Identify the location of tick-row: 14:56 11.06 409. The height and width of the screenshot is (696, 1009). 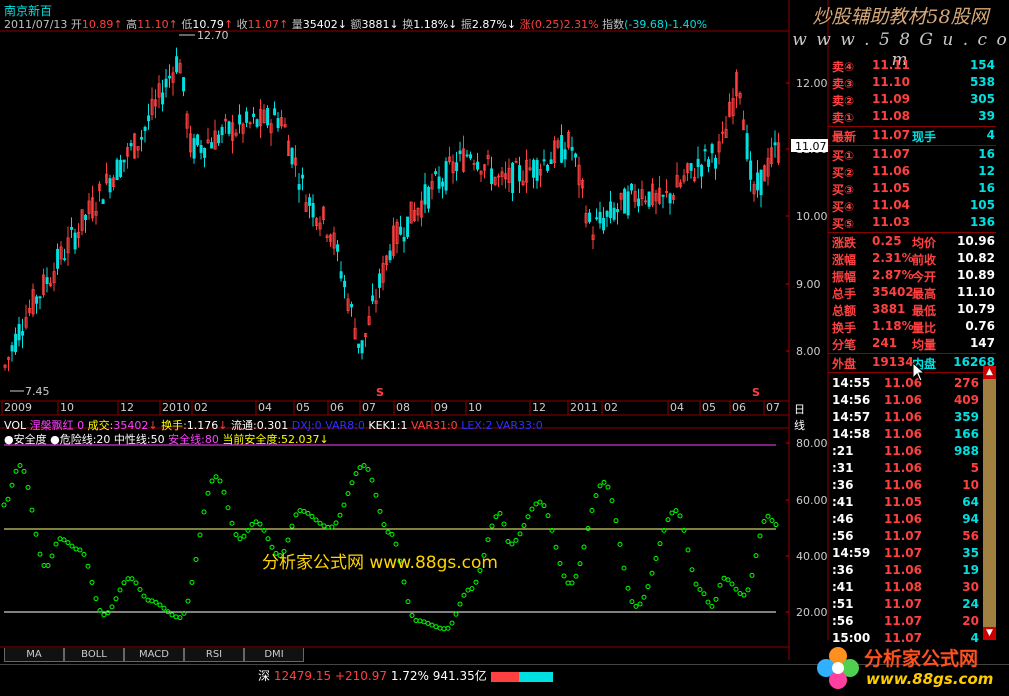
(912, 400).